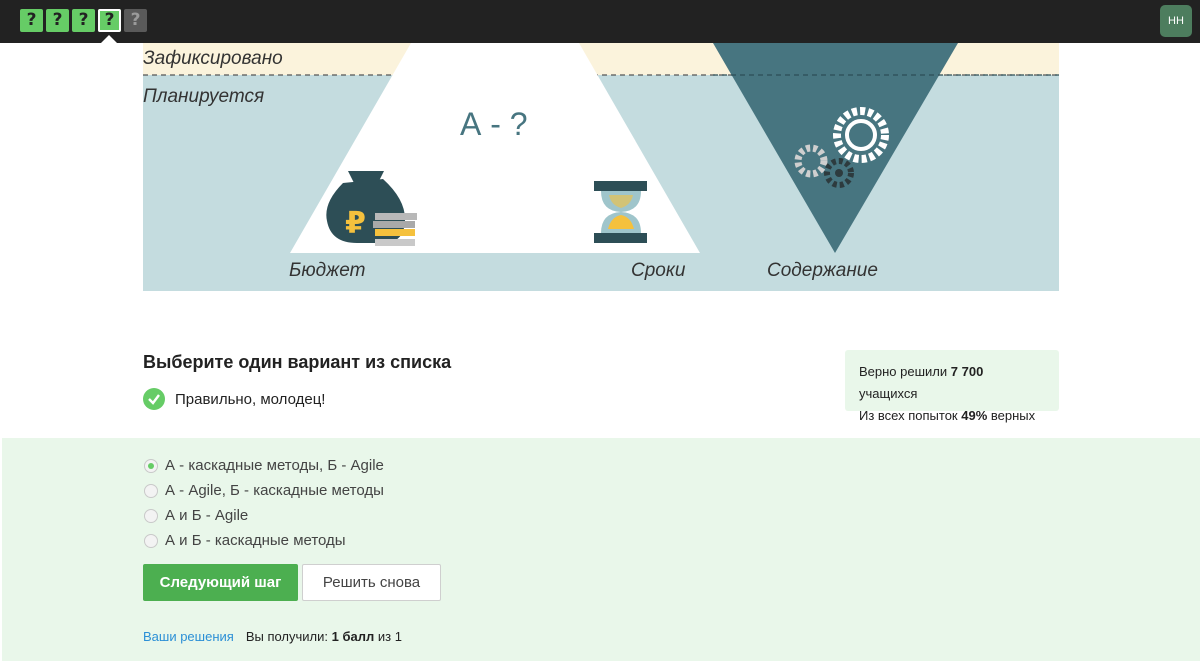 The height and width of the screenshot is (664, 1200). I want to click on option-4: А и Б - каскадные методы, so click(264, 540).